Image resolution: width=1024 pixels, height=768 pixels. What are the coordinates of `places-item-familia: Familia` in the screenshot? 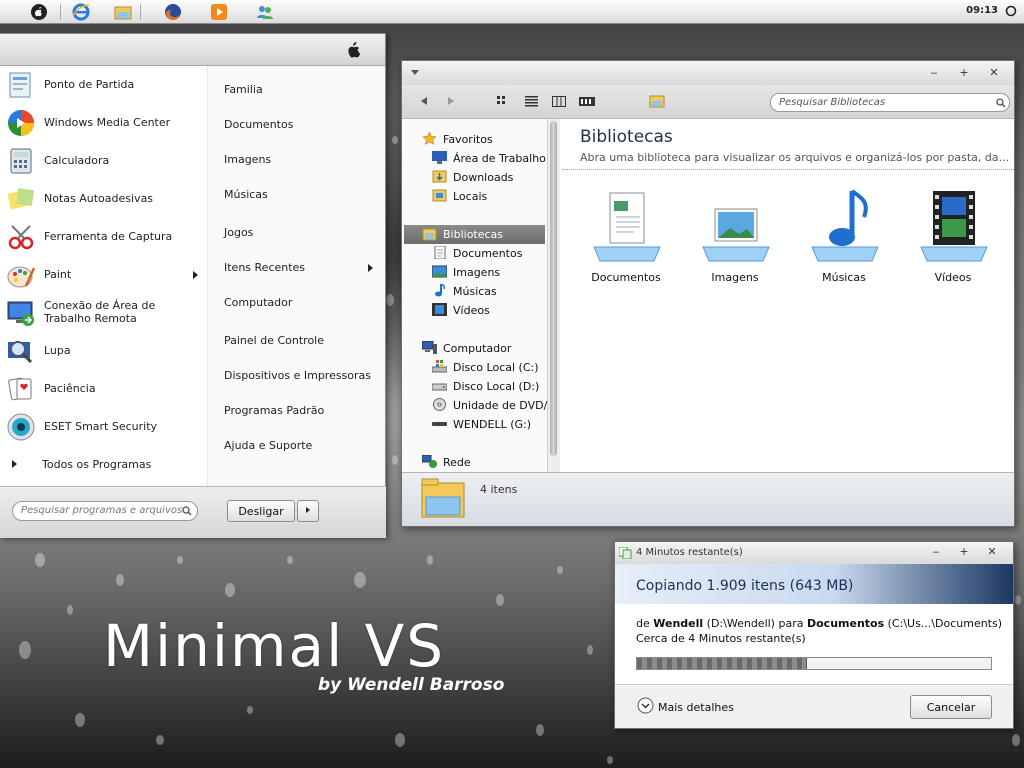 It's located at (243, 89).